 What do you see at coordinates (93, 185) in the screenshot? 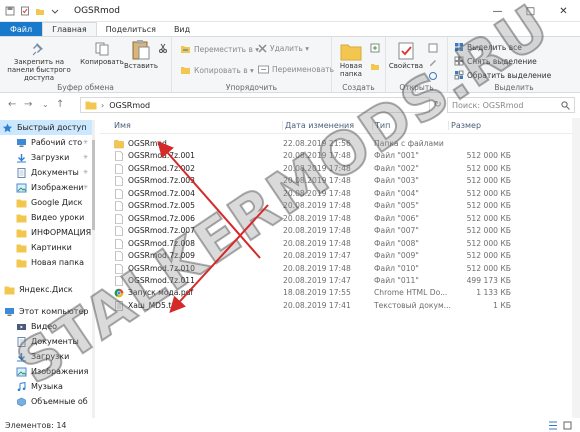
I see `nav-scrollbar-thumb` at bounding box center [93, 185].